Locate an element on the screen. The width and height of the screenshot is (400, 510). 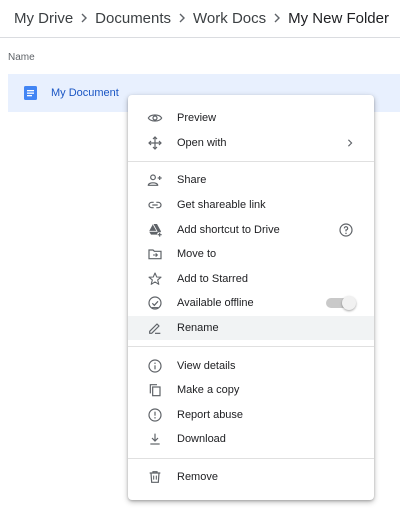
toggle-track is located at coordinates (341, 303).